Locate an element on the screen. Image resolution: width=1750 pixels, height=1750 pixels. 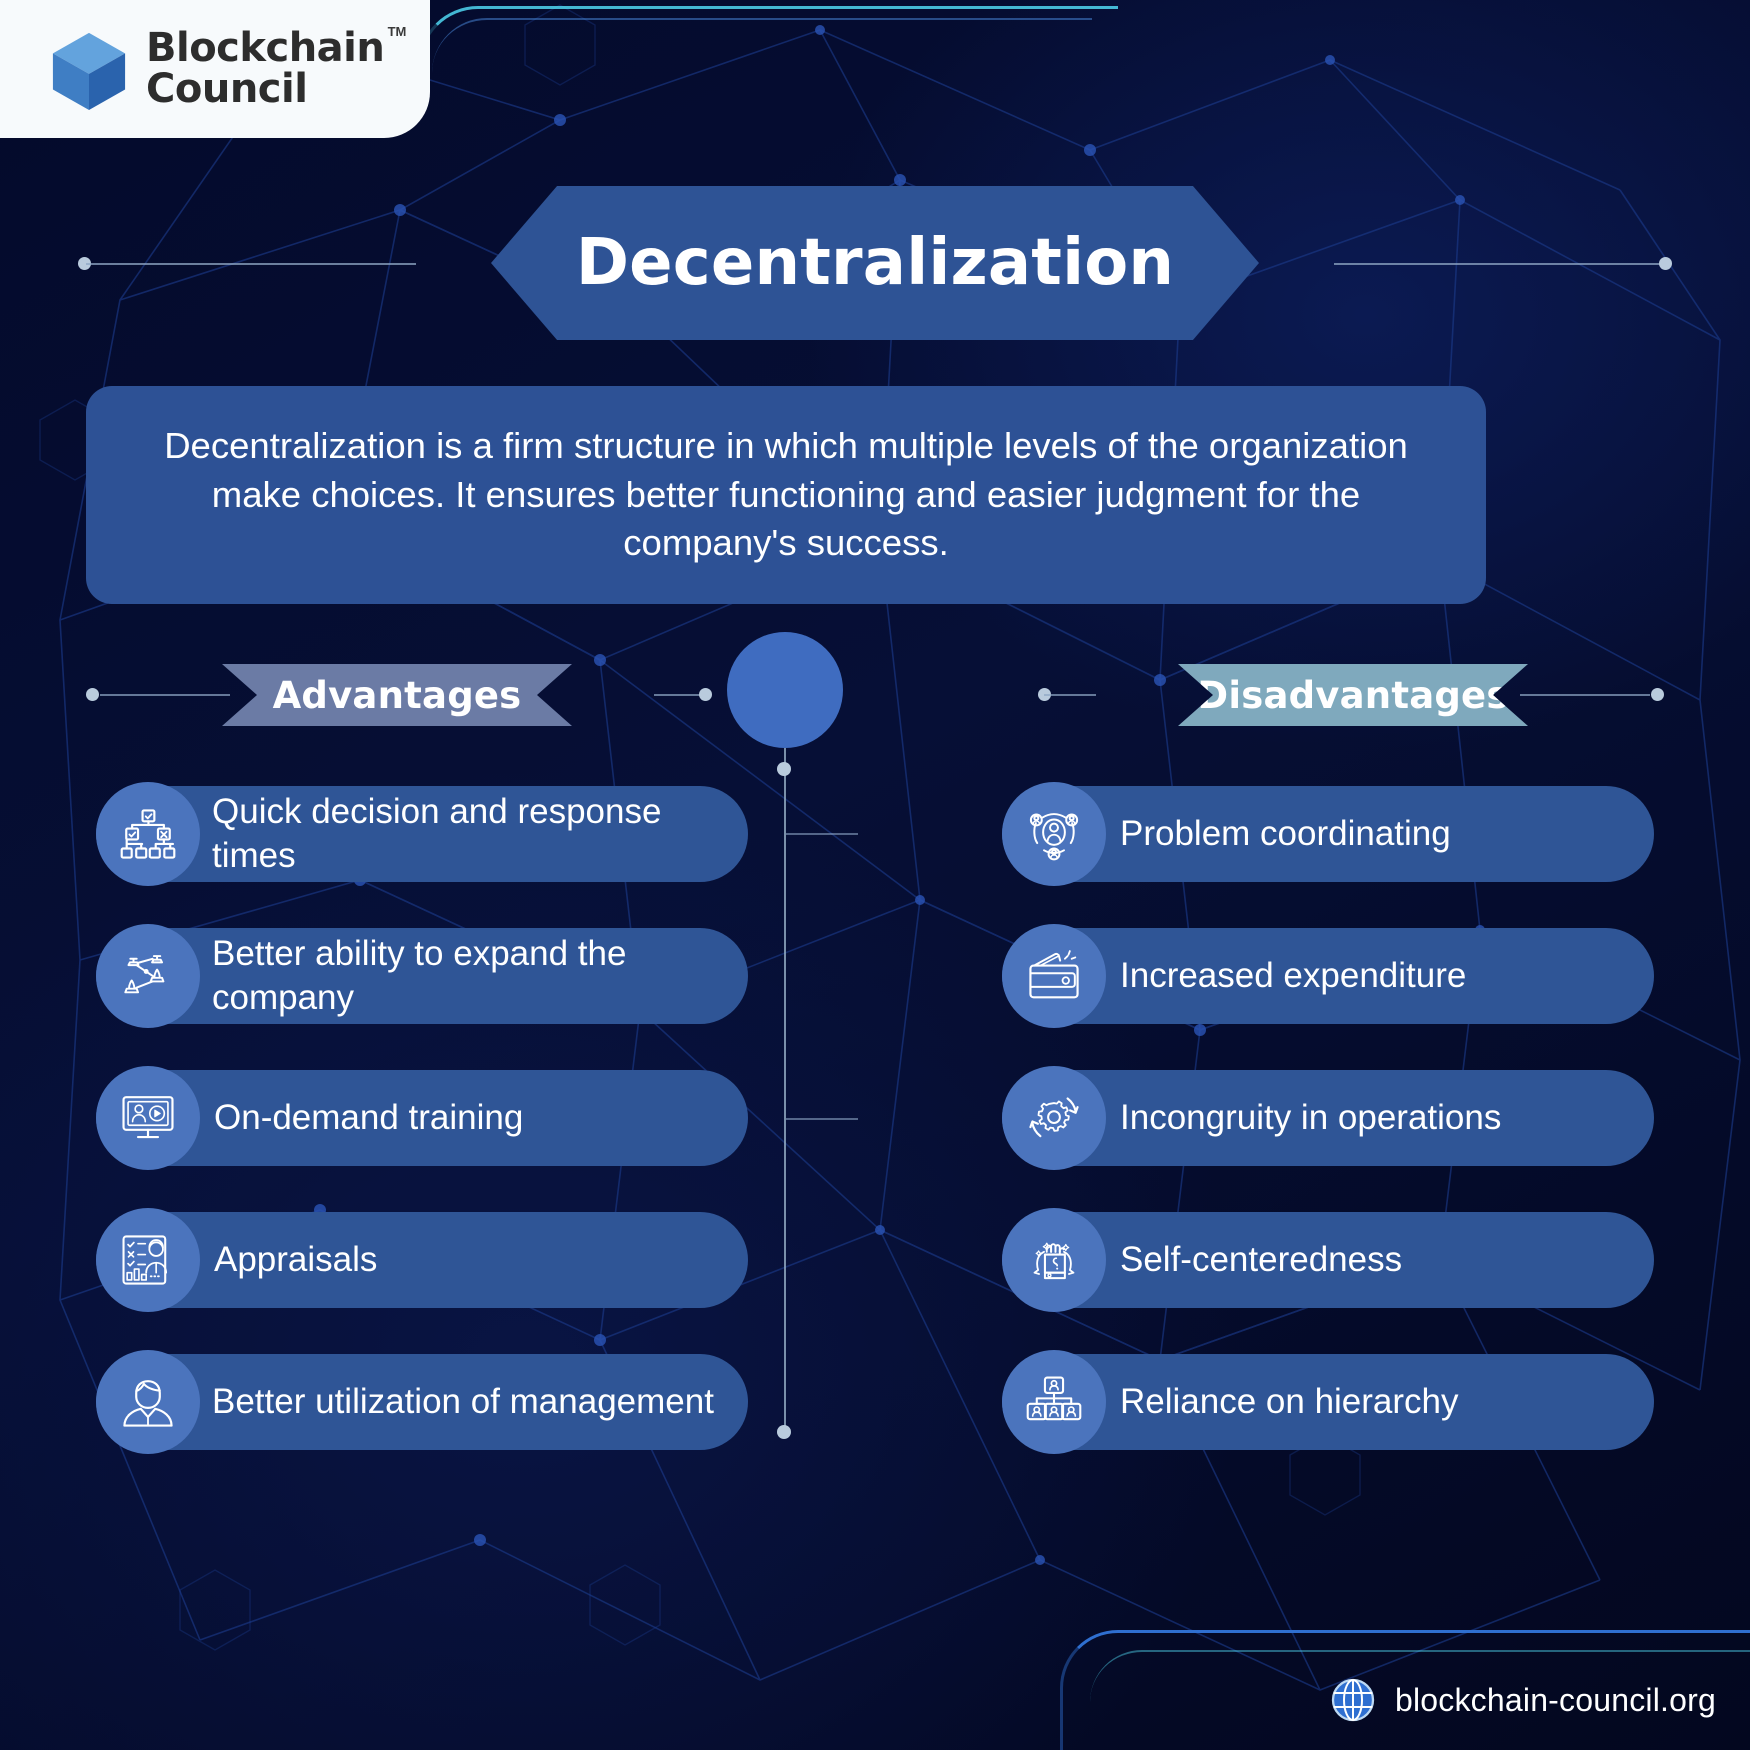
footer: blockchain-council.org is located at coordinates (1522, 1700).